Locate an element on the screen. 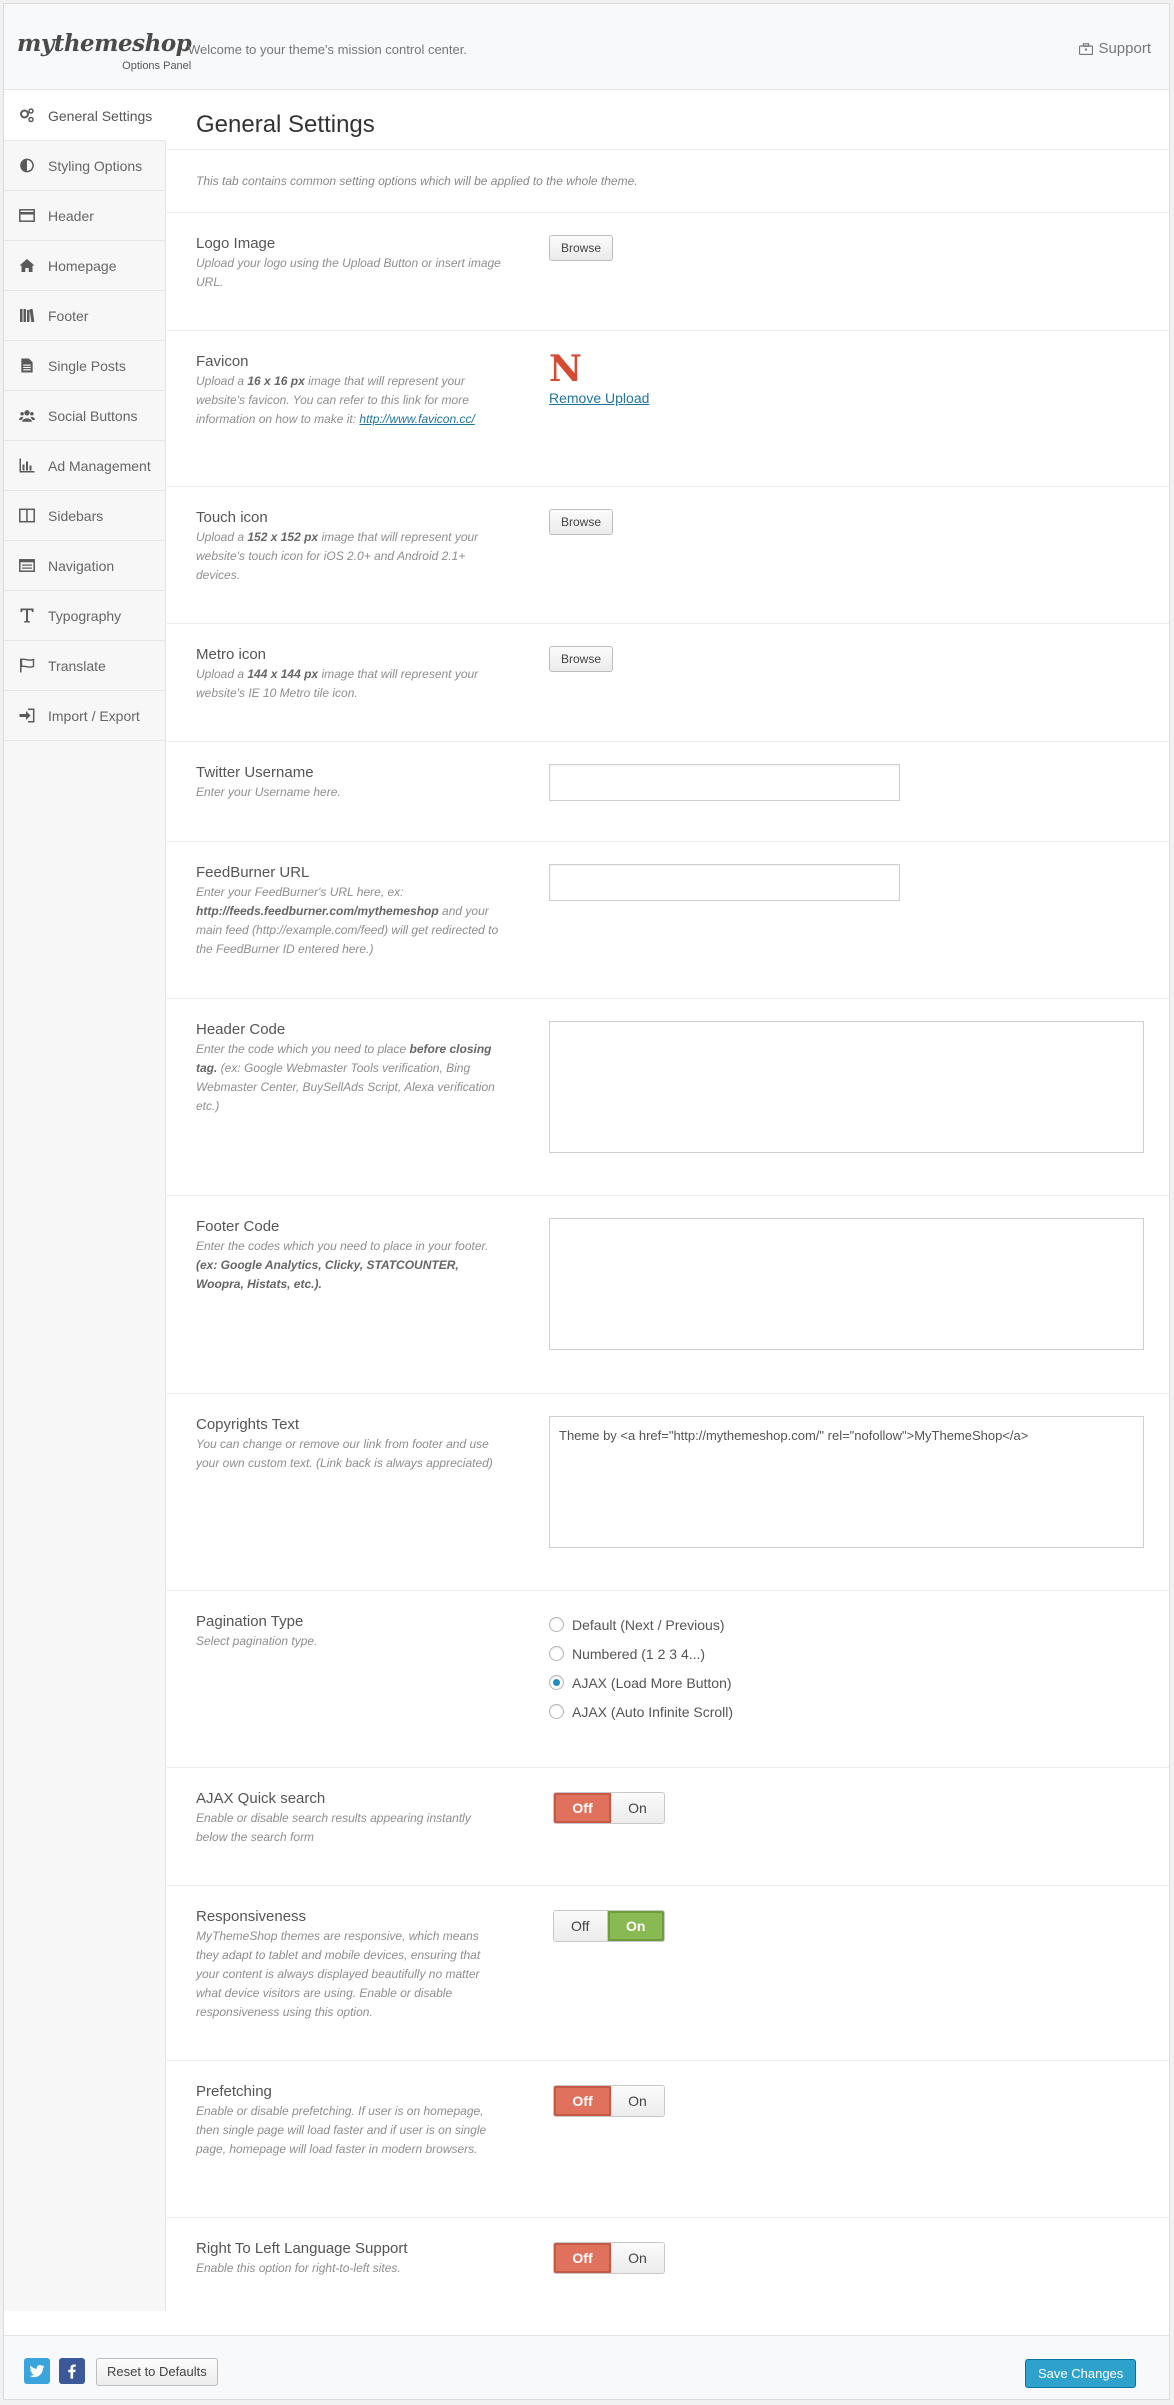 The width and height of the screenshot is (1174, 2405). sidebar-item-translate: Translate is located at coordinates (84, 666).